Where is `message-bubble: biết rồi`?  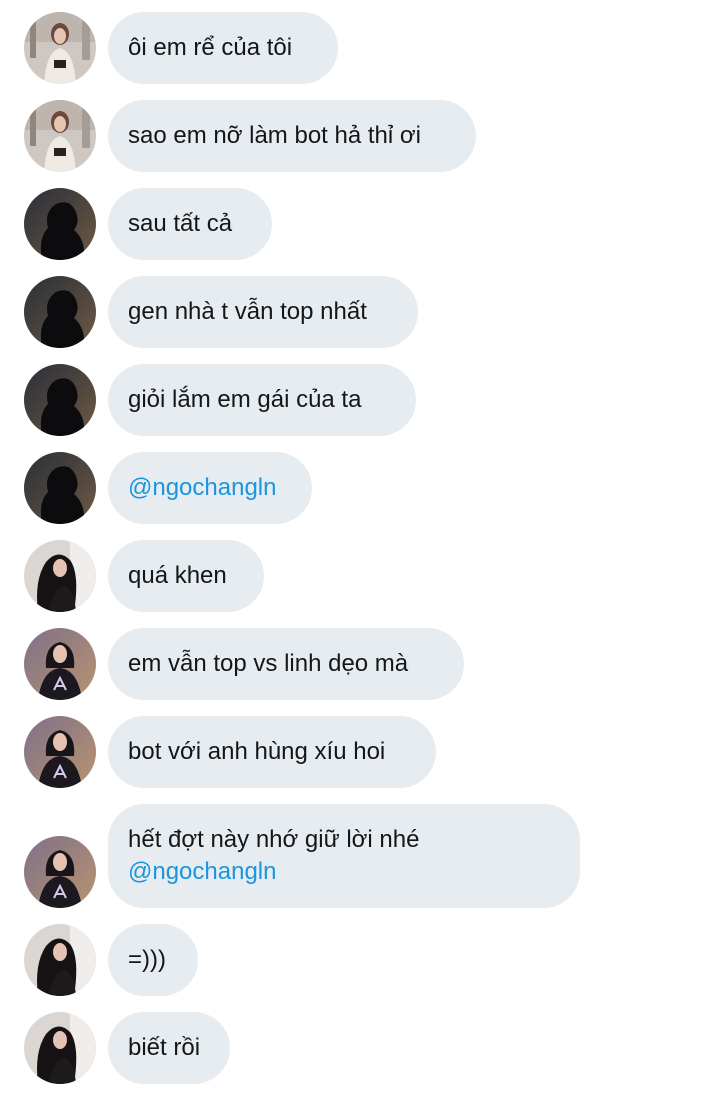
message-bubble: biết rồi is located at coordinates (169, 1048).